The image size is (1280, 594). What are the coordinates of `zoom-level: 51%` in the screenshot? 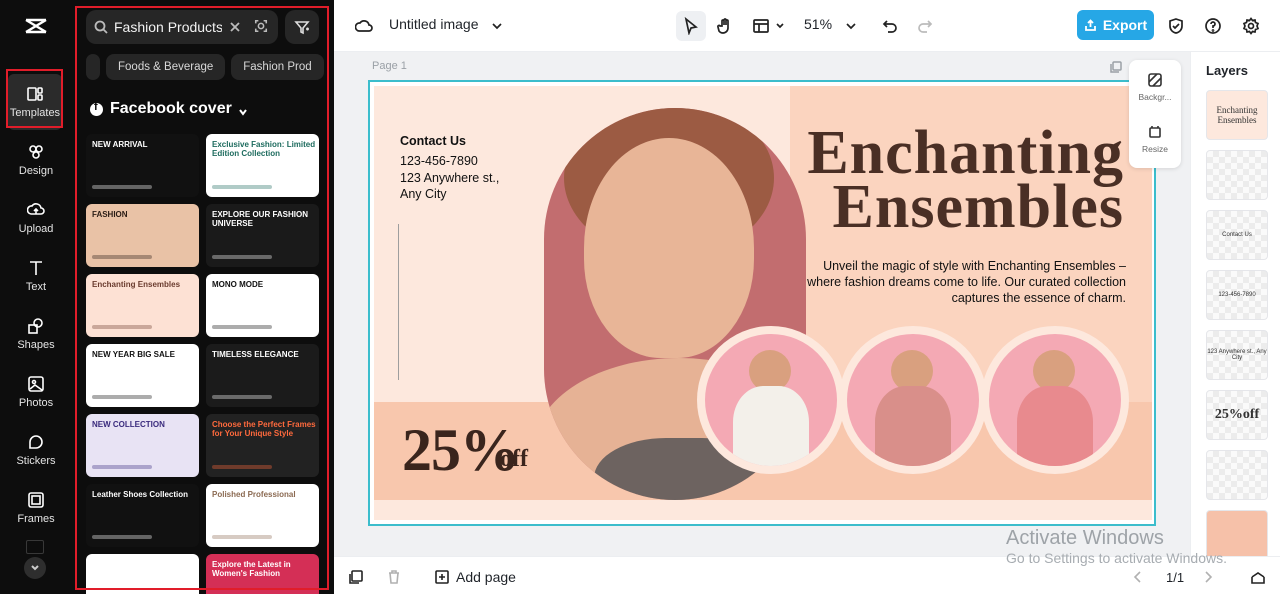 It's located at (818, 24).